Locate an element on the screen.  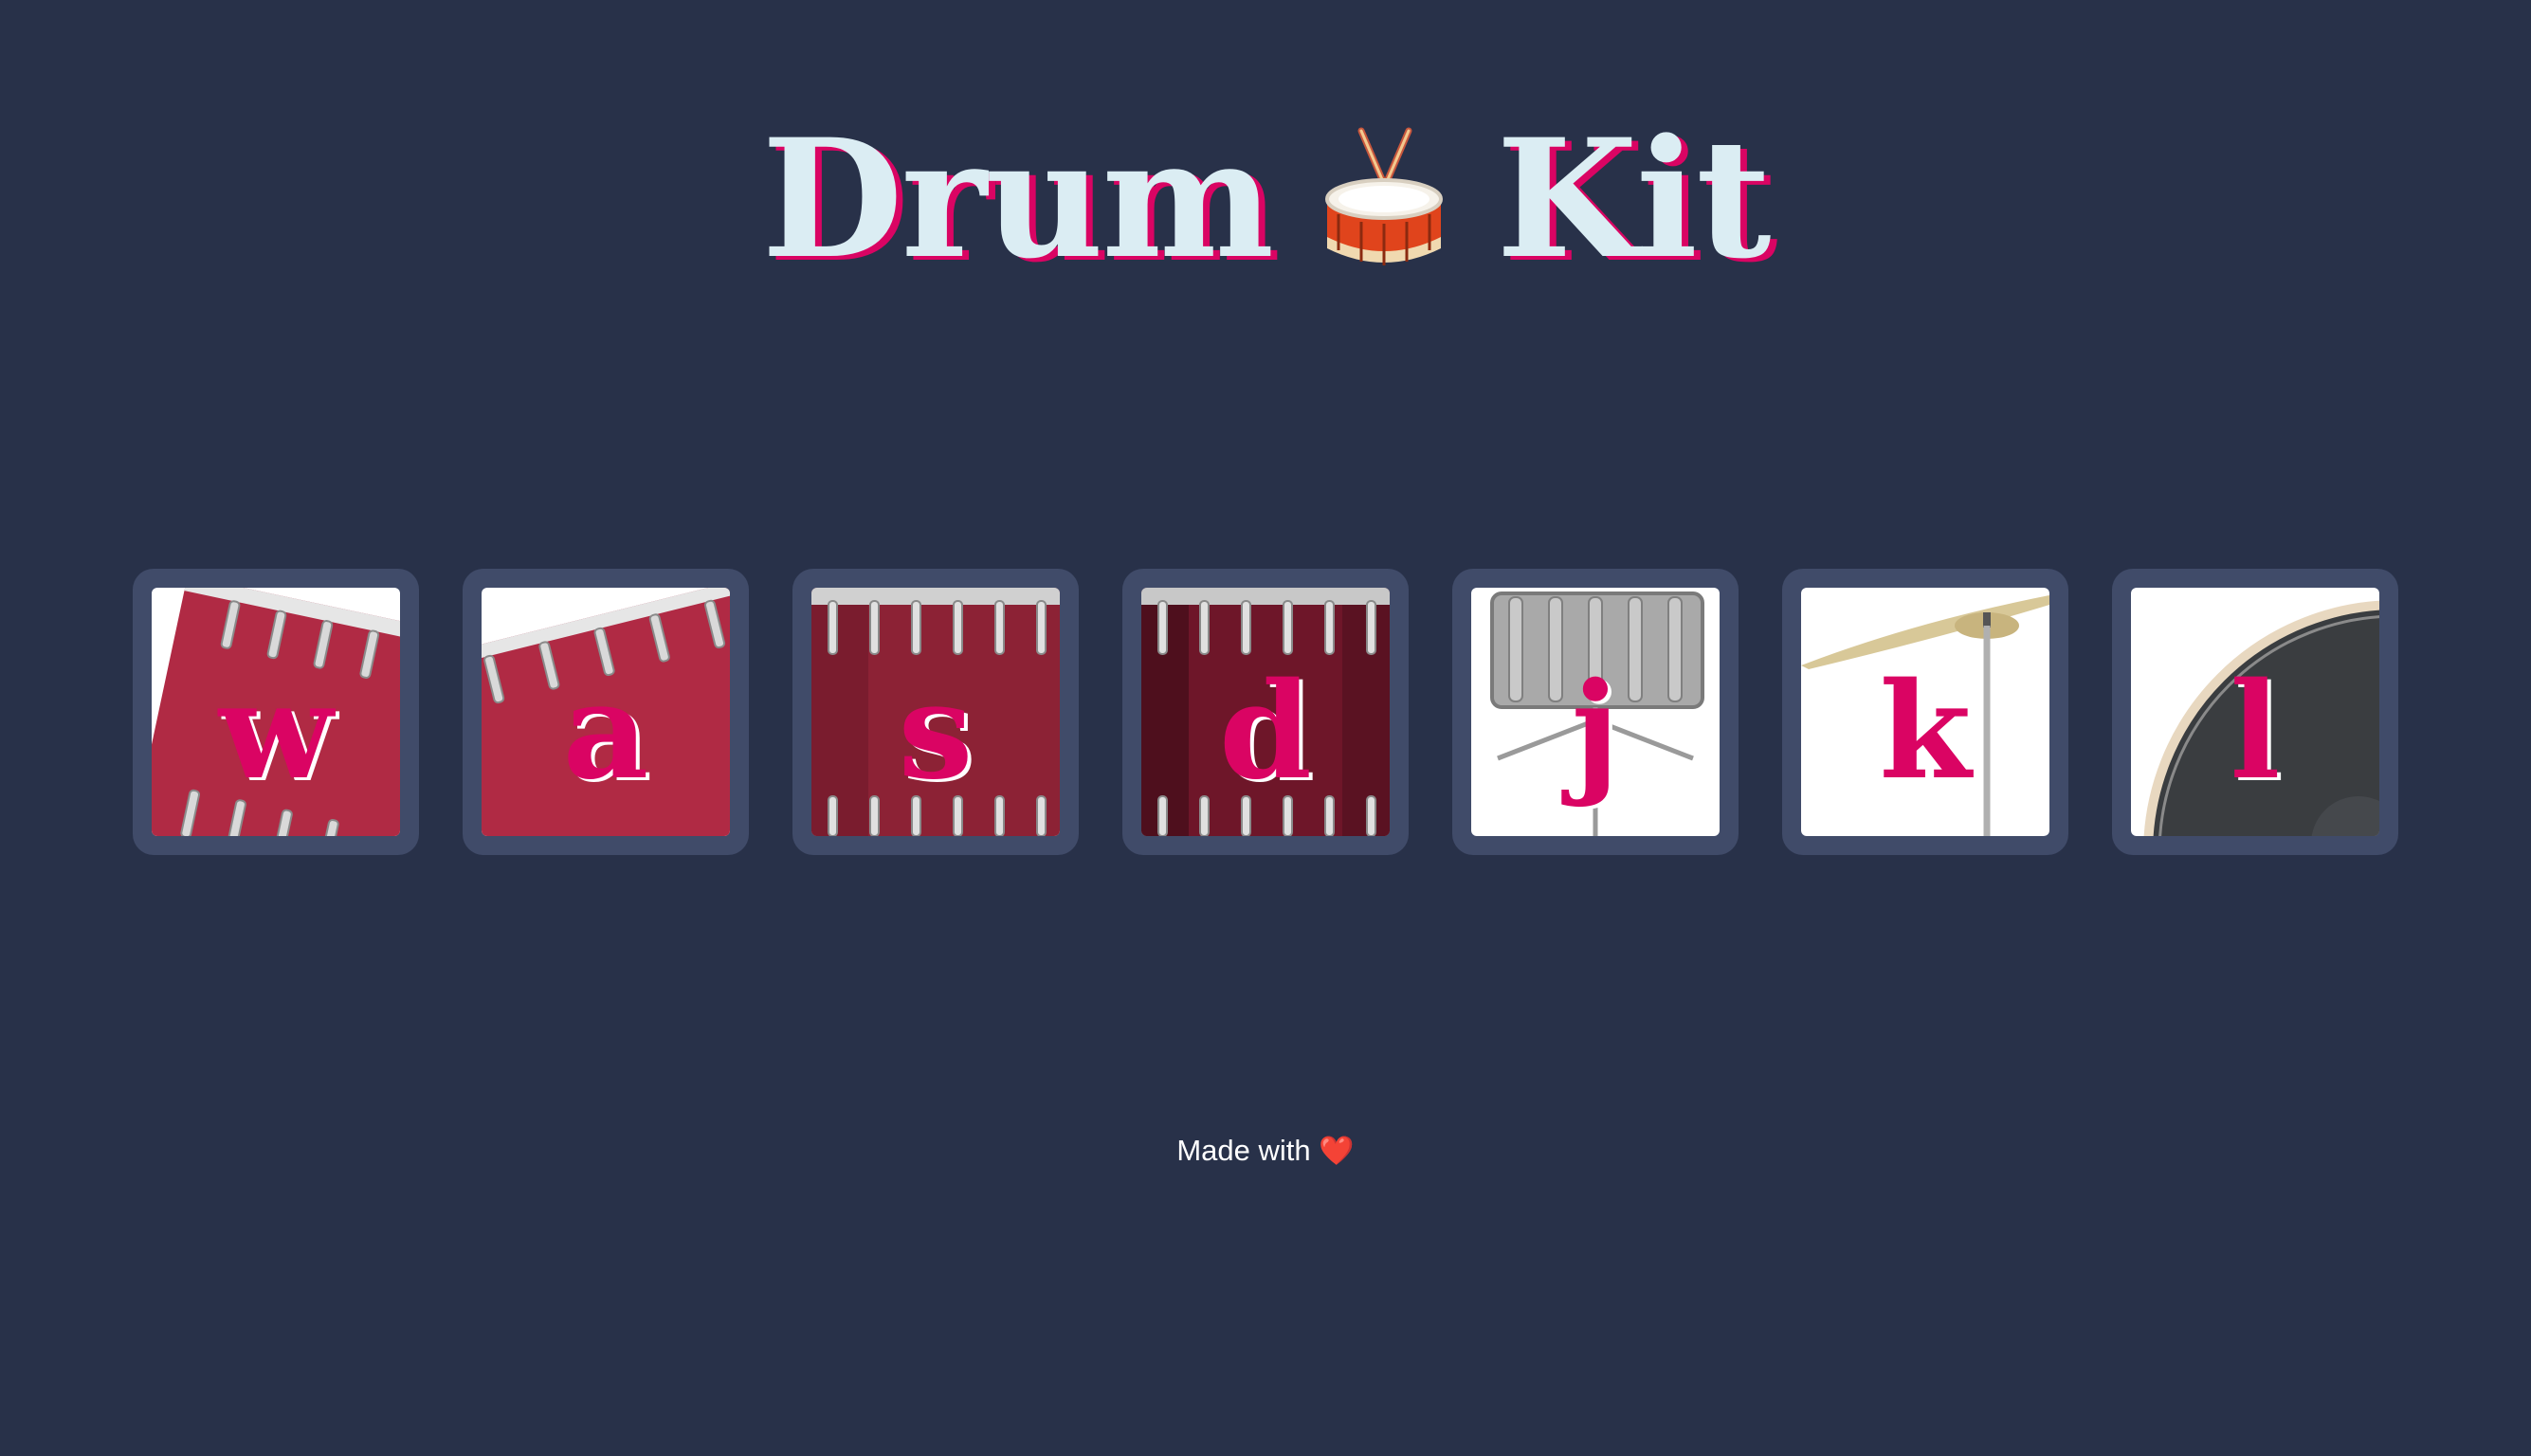
drum-pad-face: k is located at coordinates (1925, 712).